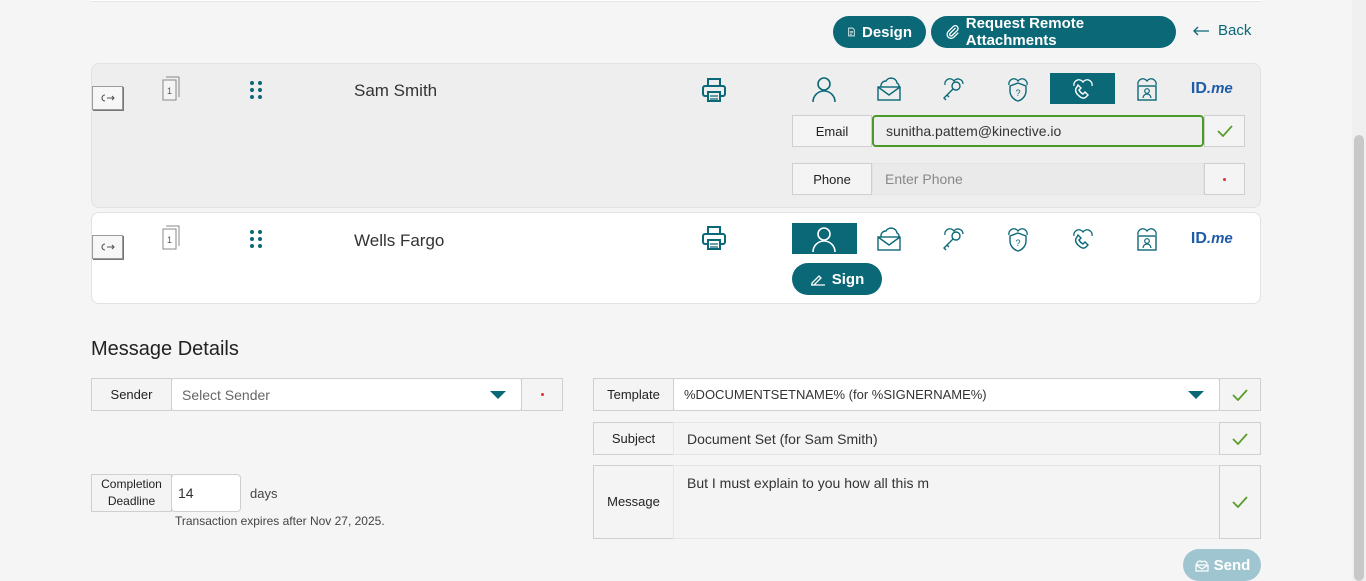 This screenshot has height=581, width=1366. What do you see at coordinates (1359, 358) in the screenshot?
I see `scrollbar-thumb` at bounding box center [1359, 358].